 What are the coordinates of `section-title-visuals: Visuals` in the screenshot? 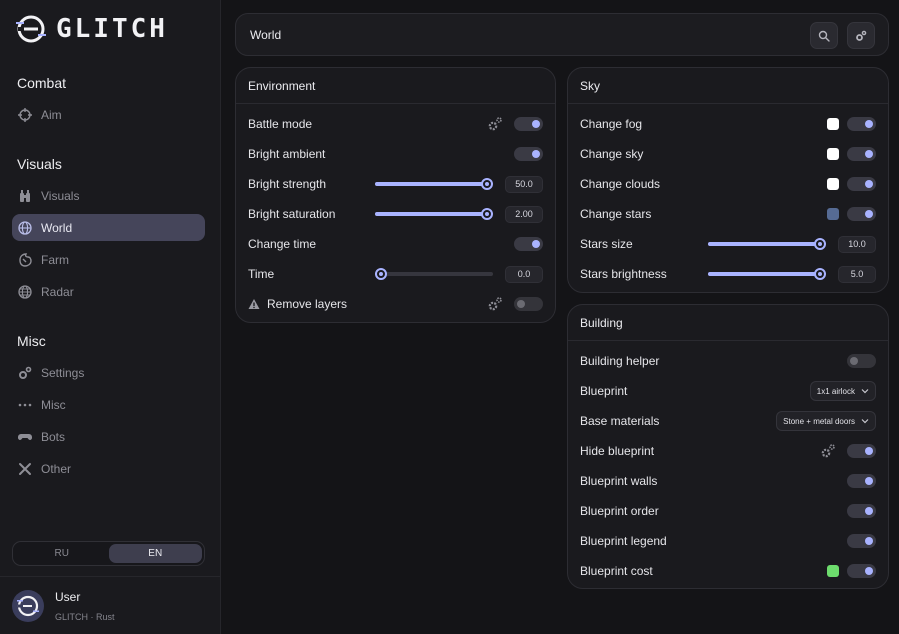 It's located at (39, 164).